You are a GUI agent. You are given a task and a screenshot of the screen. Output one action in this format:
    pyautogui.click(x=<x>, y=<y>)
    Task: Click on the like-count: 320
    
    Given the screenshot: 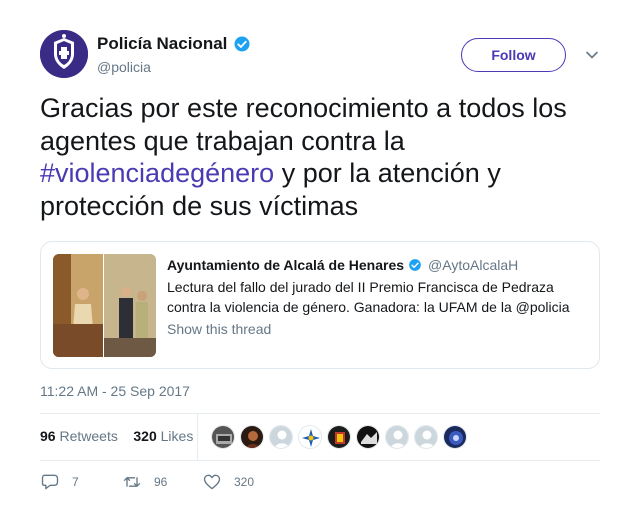 What is the action you would take?
    pyautogui.click(x=244, y=482)
    